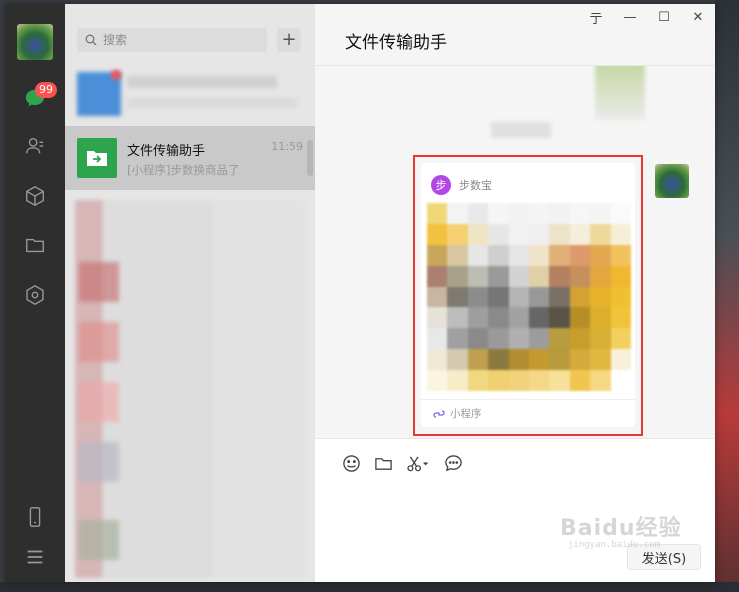 The width and height of the screenshot is (739, 592). I want to click on baidu-watermark-url: jingyan.baidu.com, so click(614, 545).